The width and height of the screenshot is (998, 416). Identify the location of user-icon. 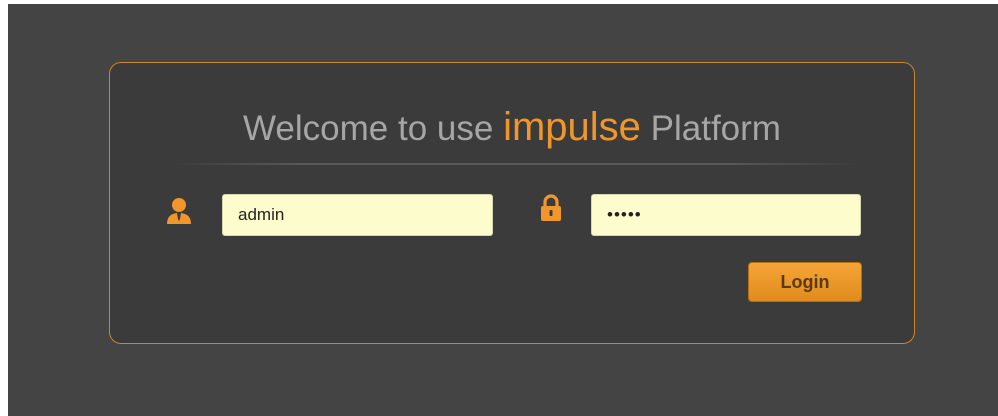
(179, 211).